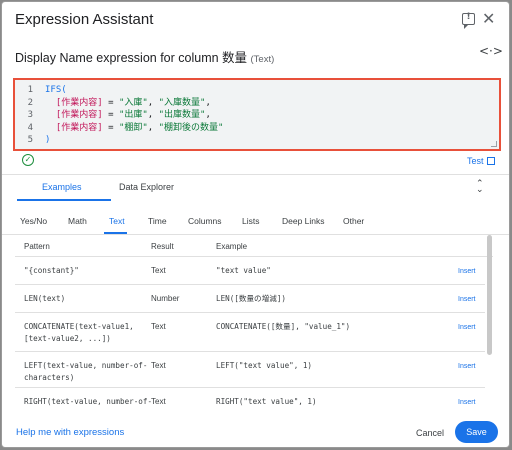 This screenshot has width=512, height=450. I want to click on expand-editor-icon: <·>, so click(491, 51).